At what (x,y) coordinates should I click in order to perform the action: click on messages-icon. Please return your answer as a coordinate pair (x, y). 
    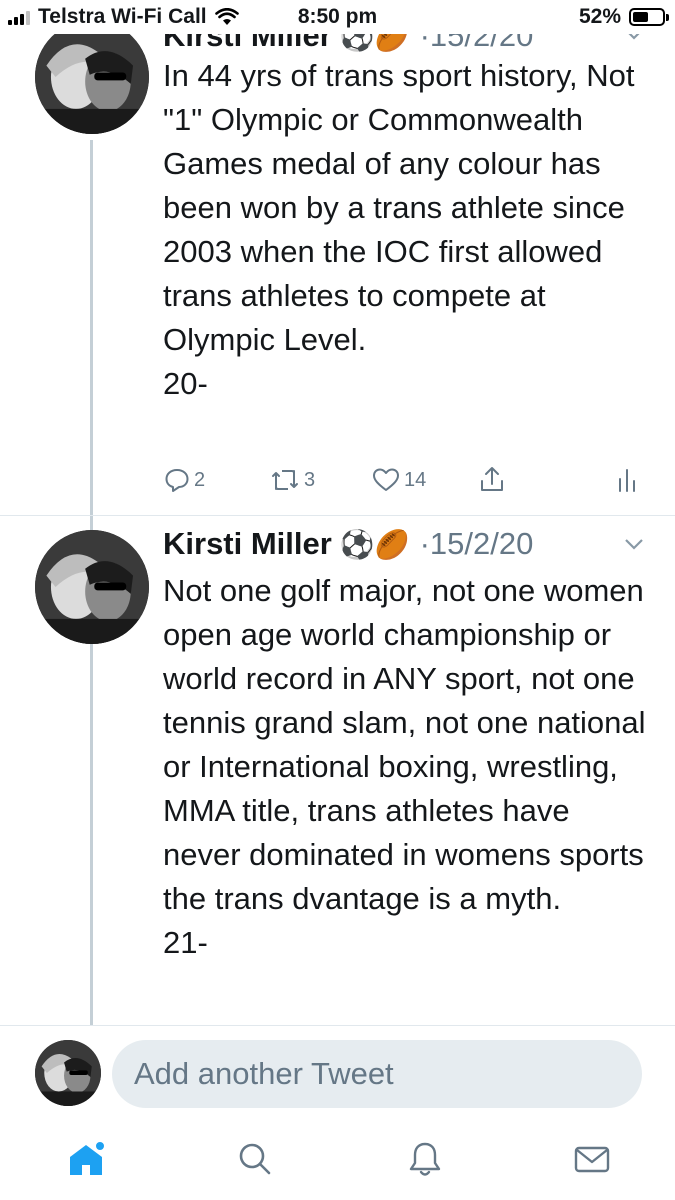
    Looking at the image, I should click on (592, 1159).